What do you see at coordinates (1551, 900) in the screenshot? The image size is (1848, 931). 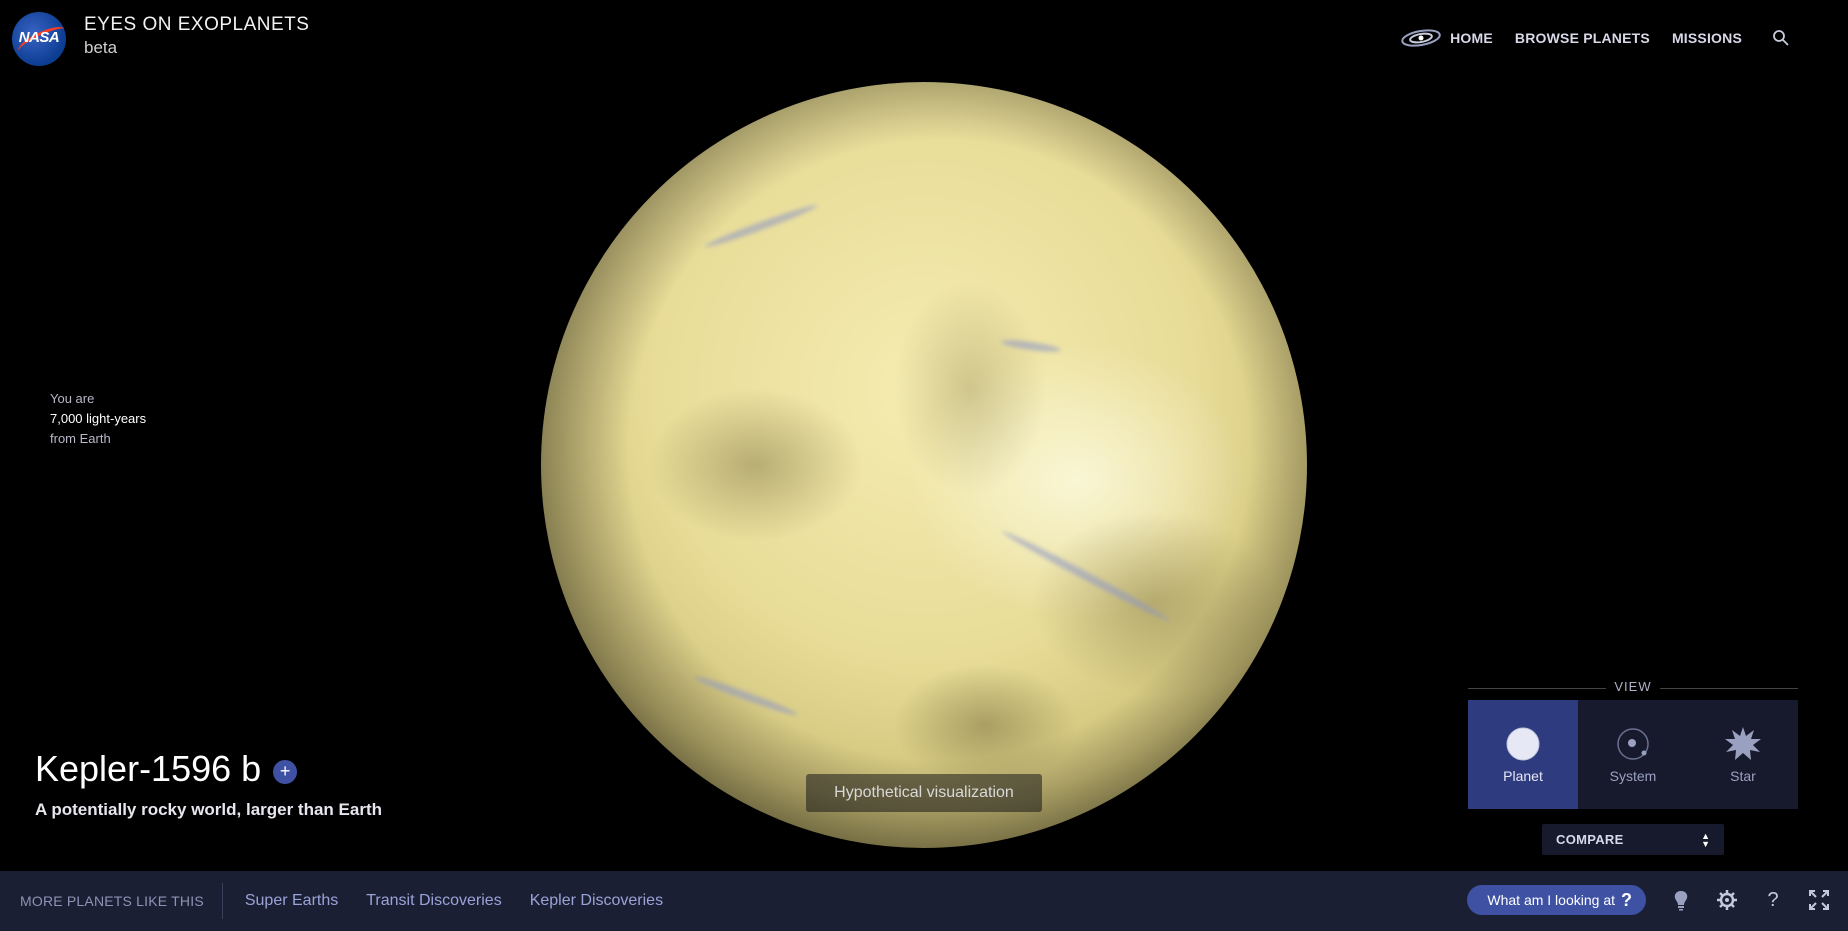 I see `what-label: What am I looking at` at bounding box center [1551, 900].